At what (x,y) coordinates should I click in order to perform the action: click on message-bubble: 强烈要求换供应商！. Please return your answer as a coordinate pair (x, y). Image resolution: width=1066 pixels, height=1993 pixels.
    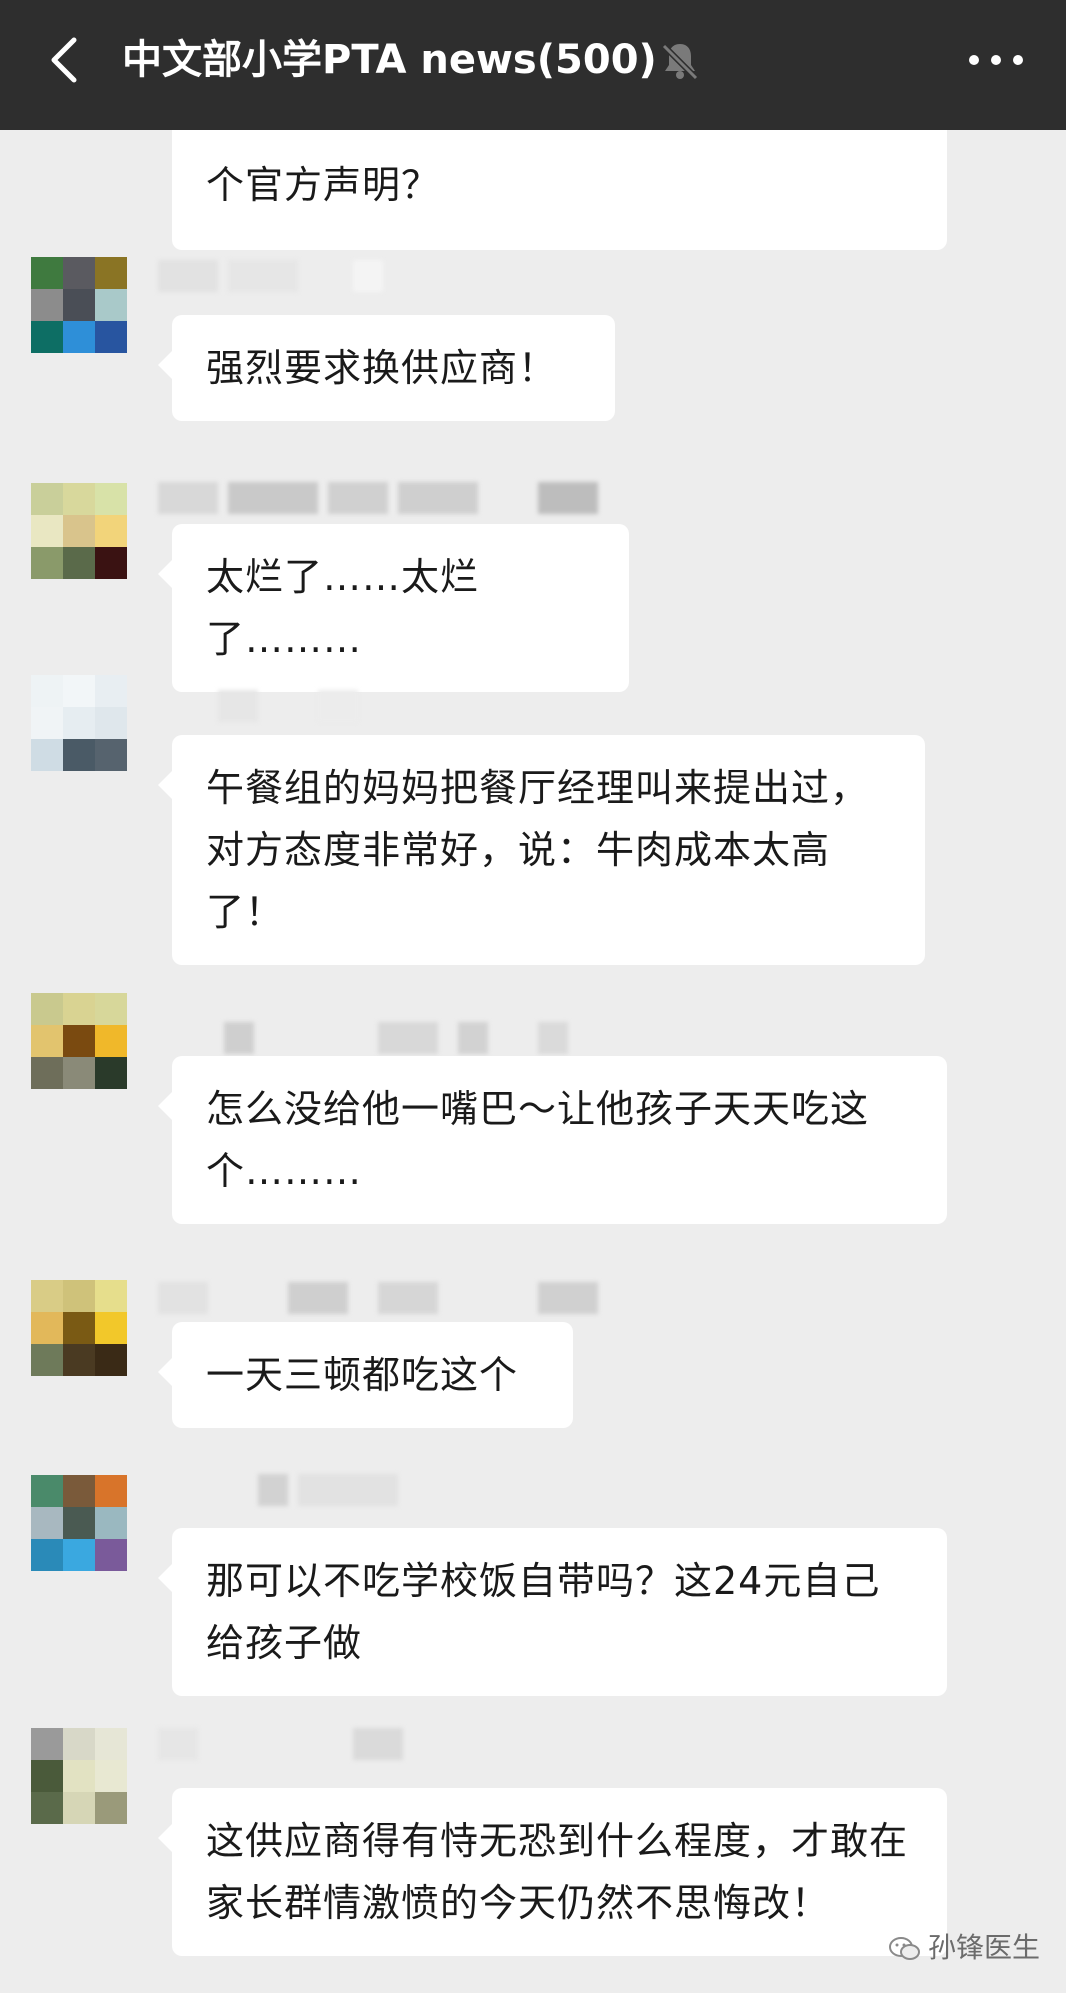
    Looking at the image, I should click on (386, 368).